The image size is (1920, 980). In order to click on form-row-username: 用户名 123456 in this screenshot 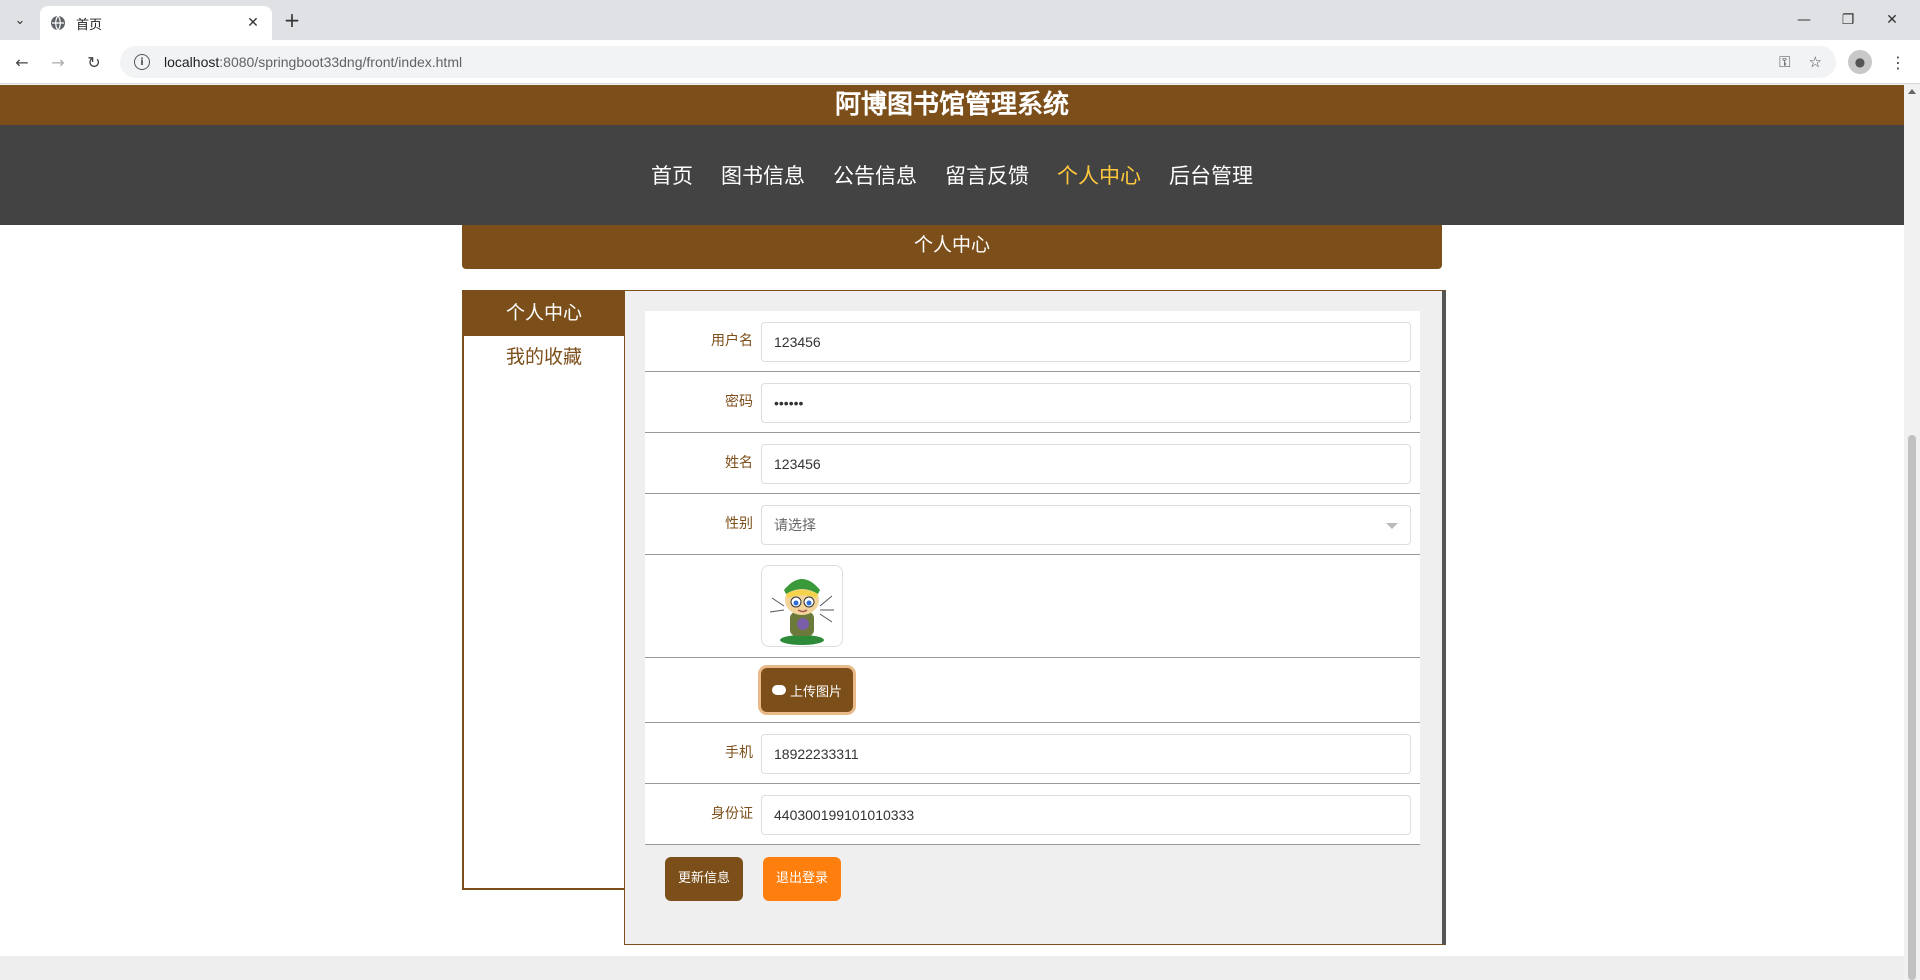, I will do `click(1032, 341)`.